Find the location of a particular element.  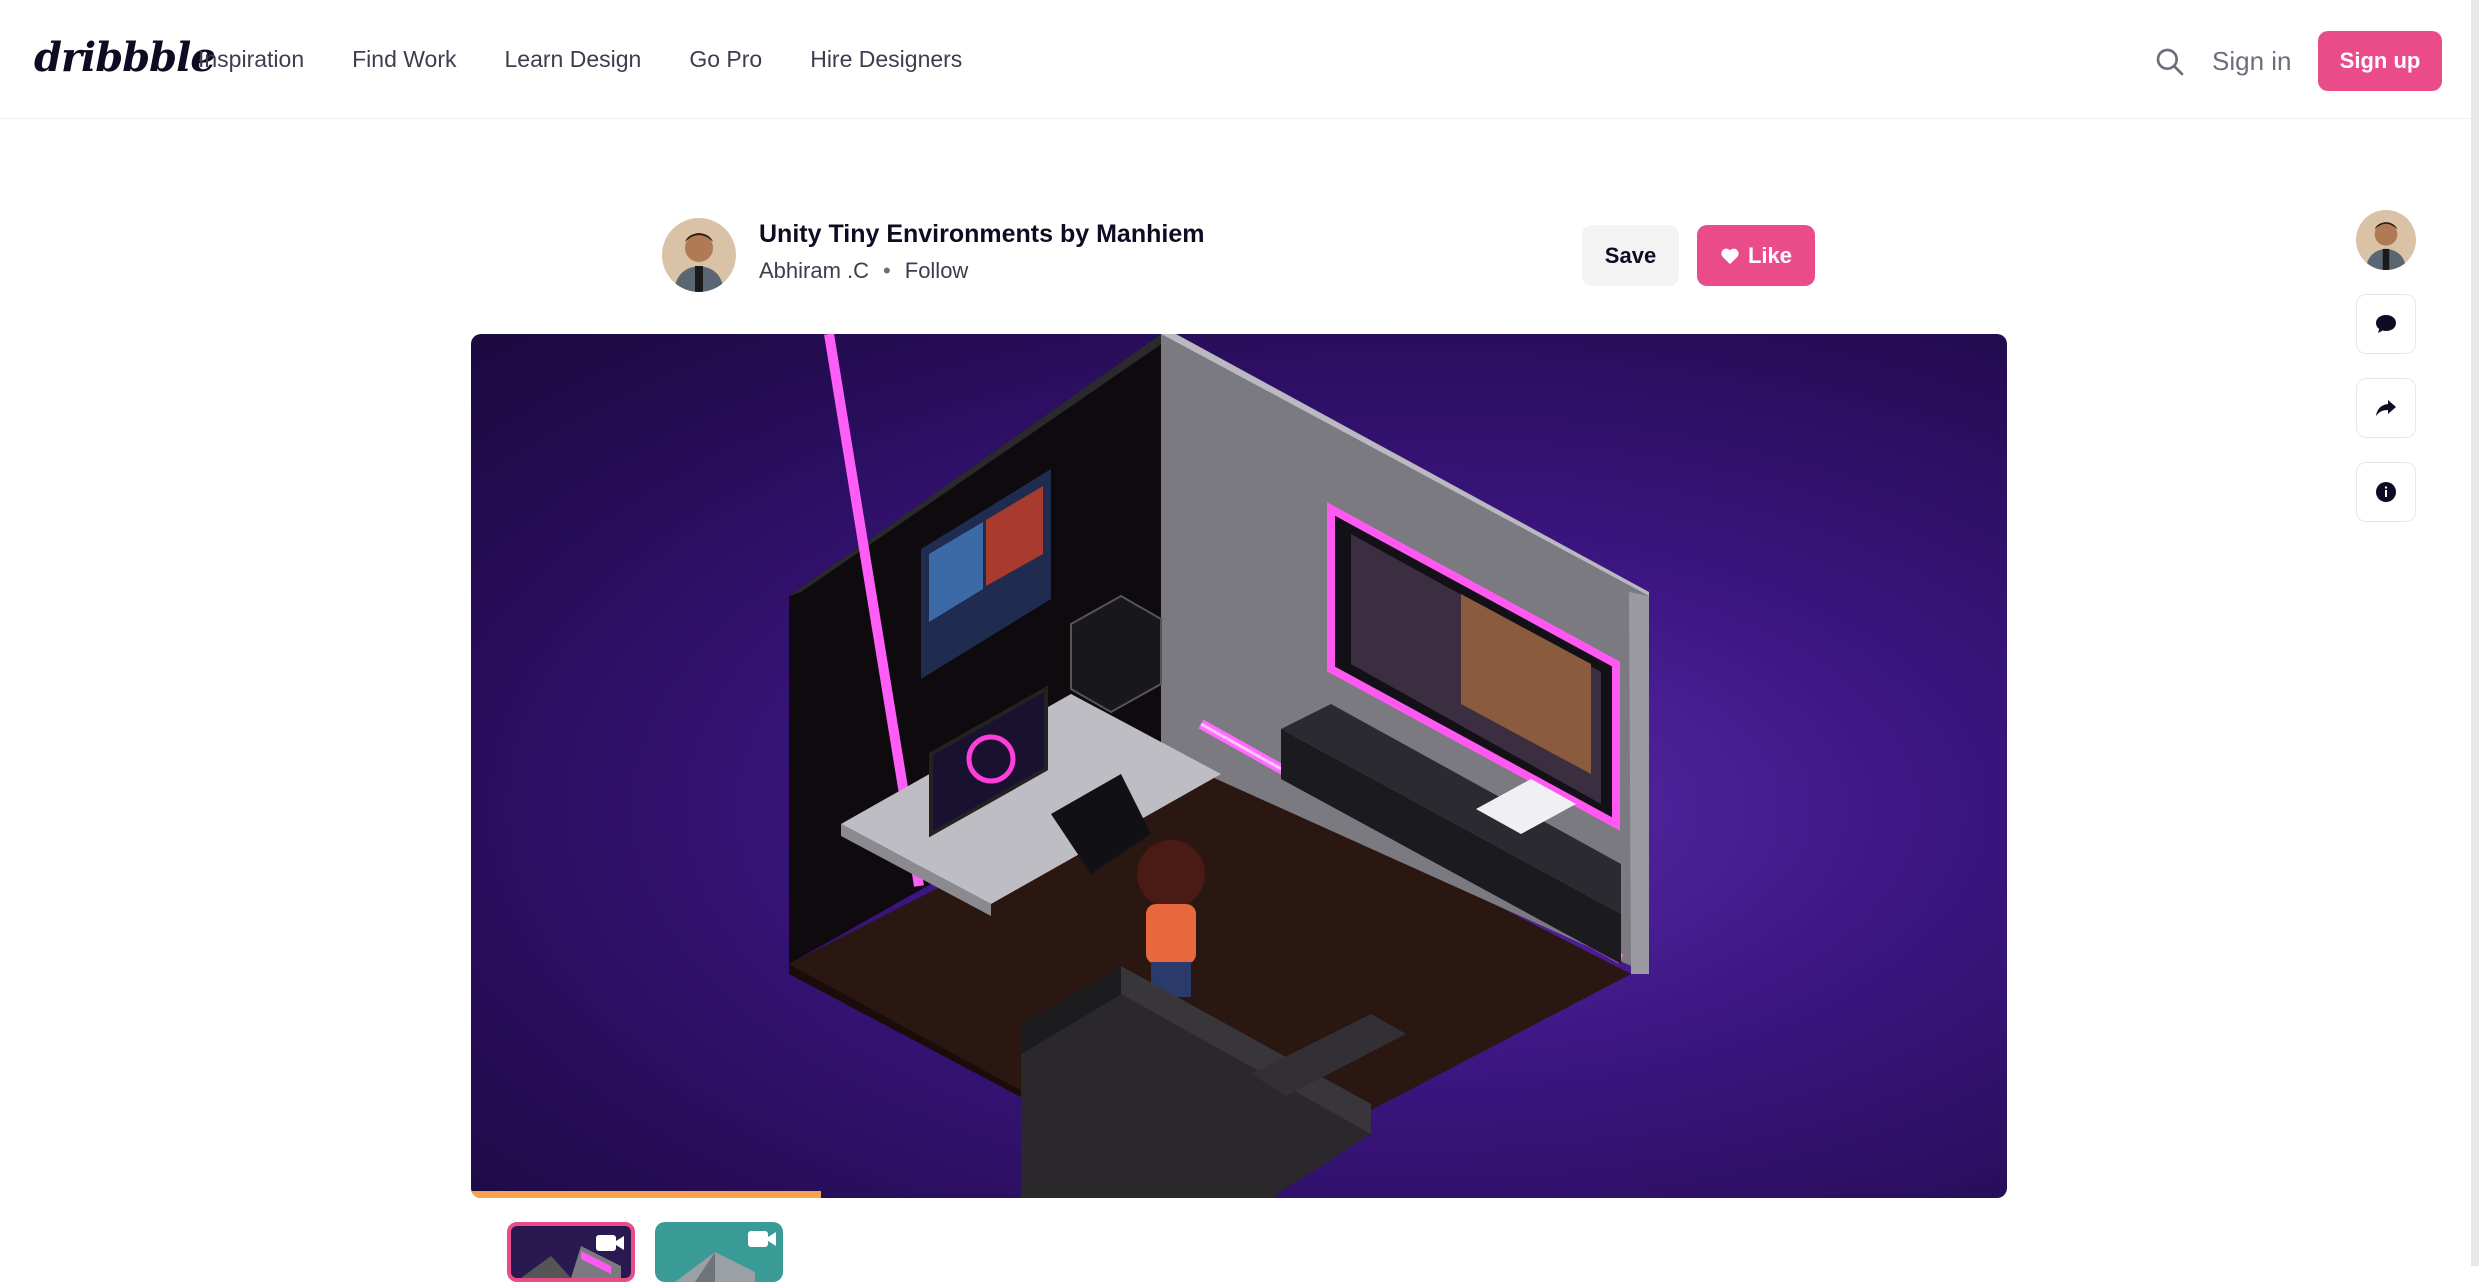

sign-in-link: Sign in is located at coordinates (2252, 61).